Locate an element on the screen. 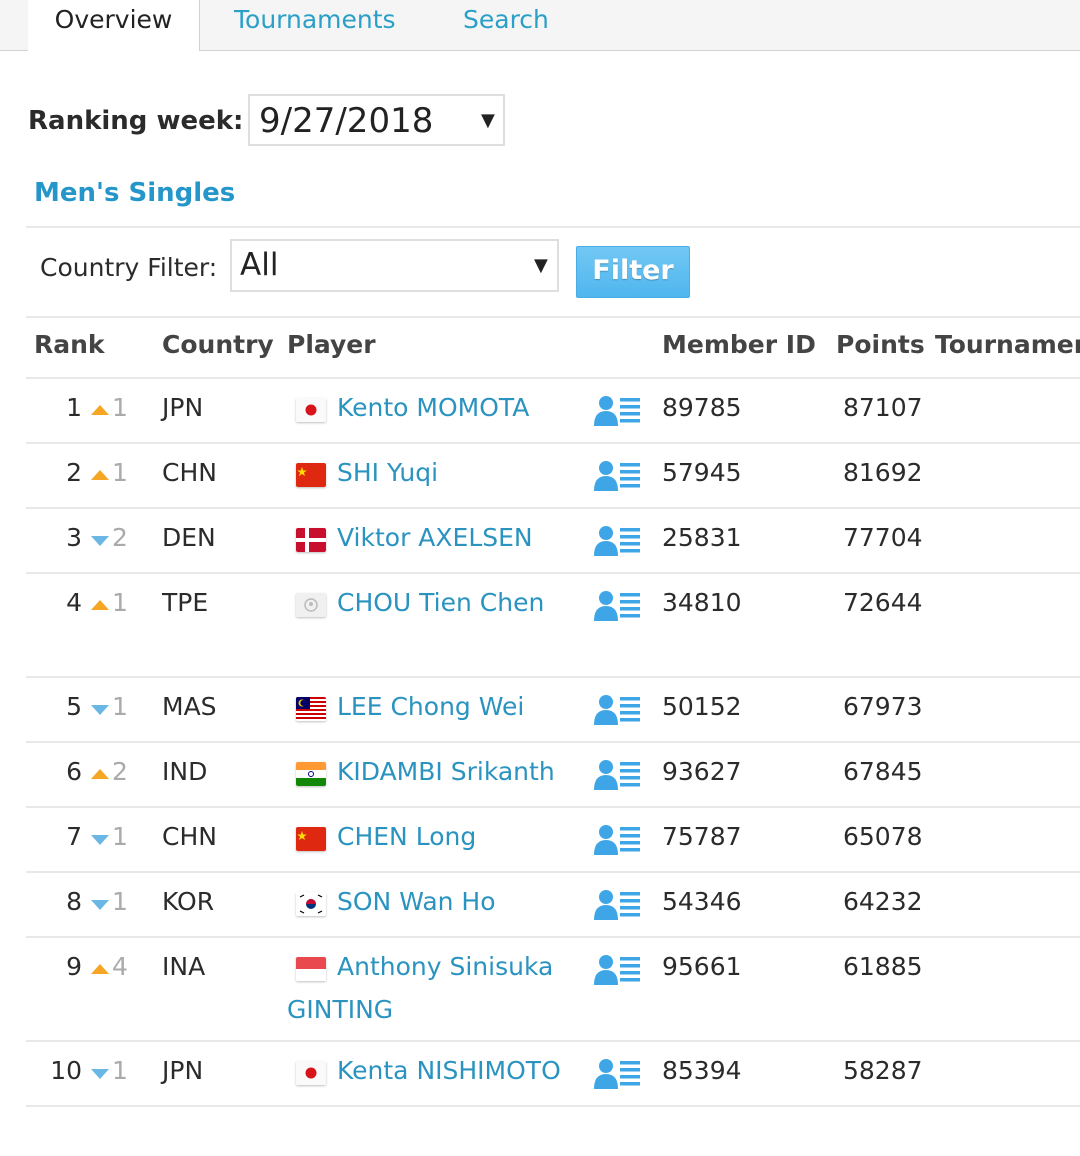 The width and height of the screenshot is (1080, 1156). points-value: 72644 is located at coordinates (883, 602).